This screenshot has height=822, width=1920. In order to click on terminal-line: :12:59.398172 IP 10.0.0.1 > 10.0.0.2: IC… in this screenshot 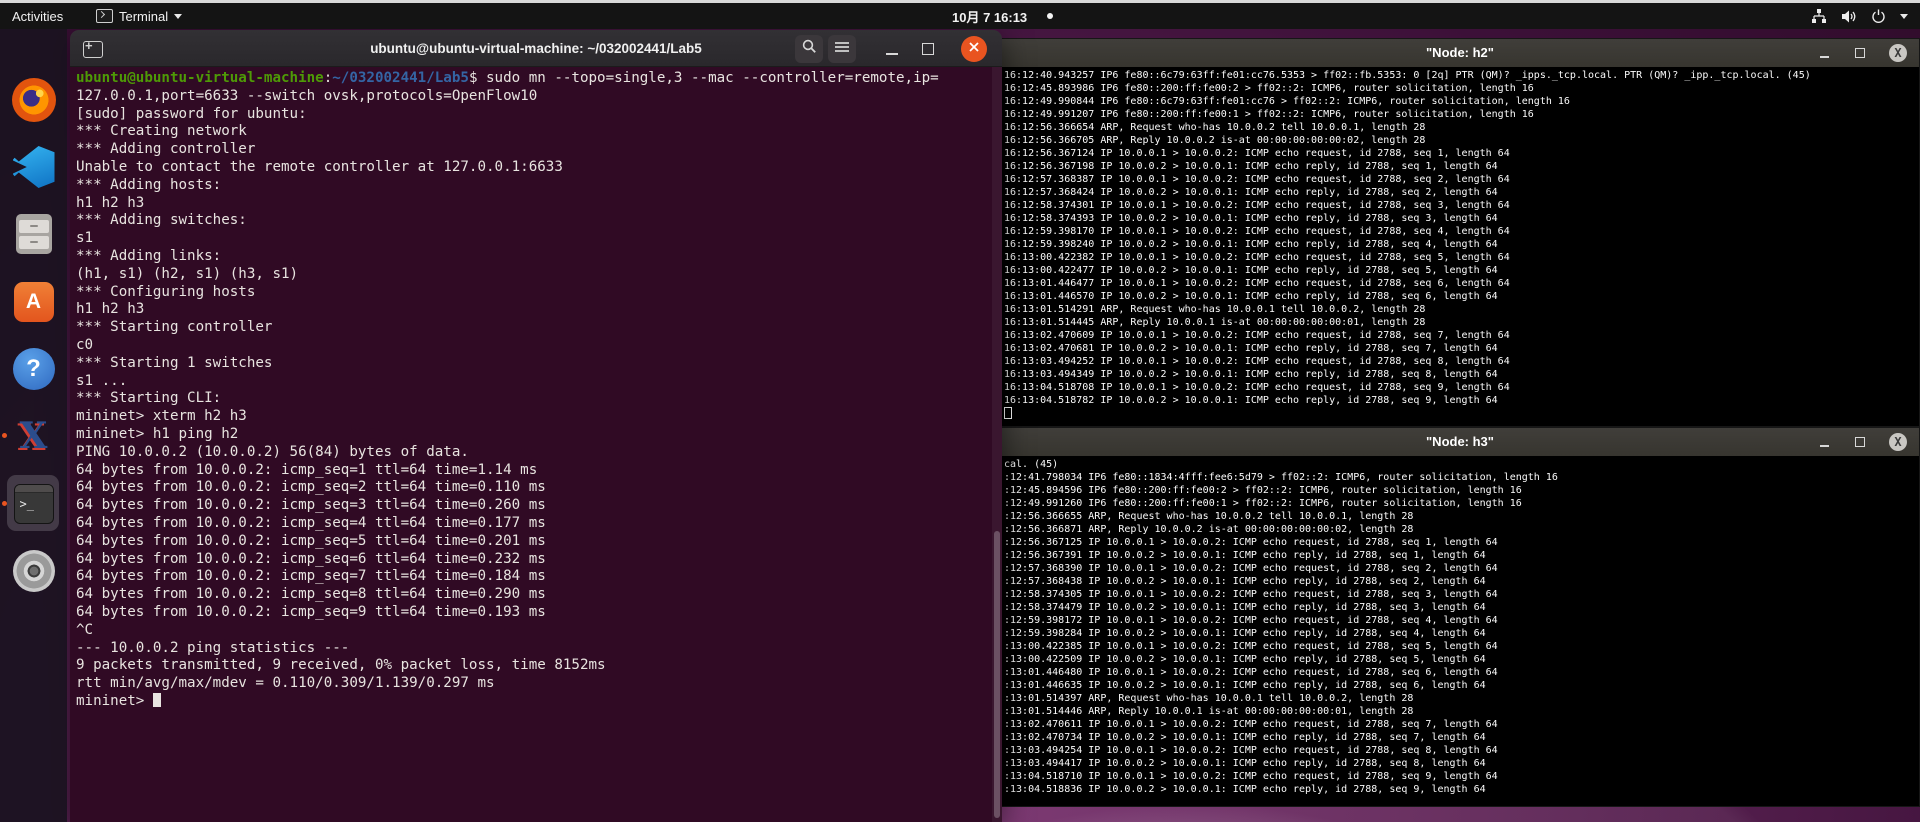, I will do `click(1251, 620)`.